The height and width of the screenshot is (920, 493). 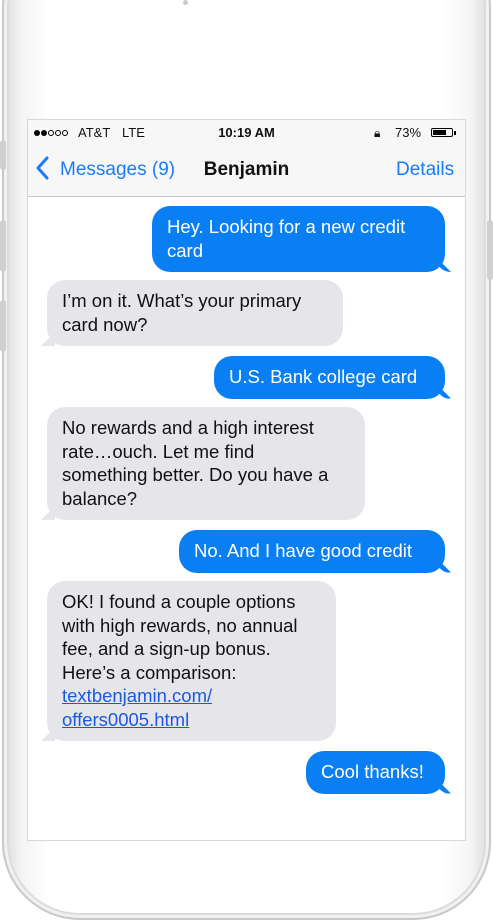 What do you see at coordinates (372, 771) in the screenshot?
I see `message-line: Cool thanks!` at bounding box center [372, 771].